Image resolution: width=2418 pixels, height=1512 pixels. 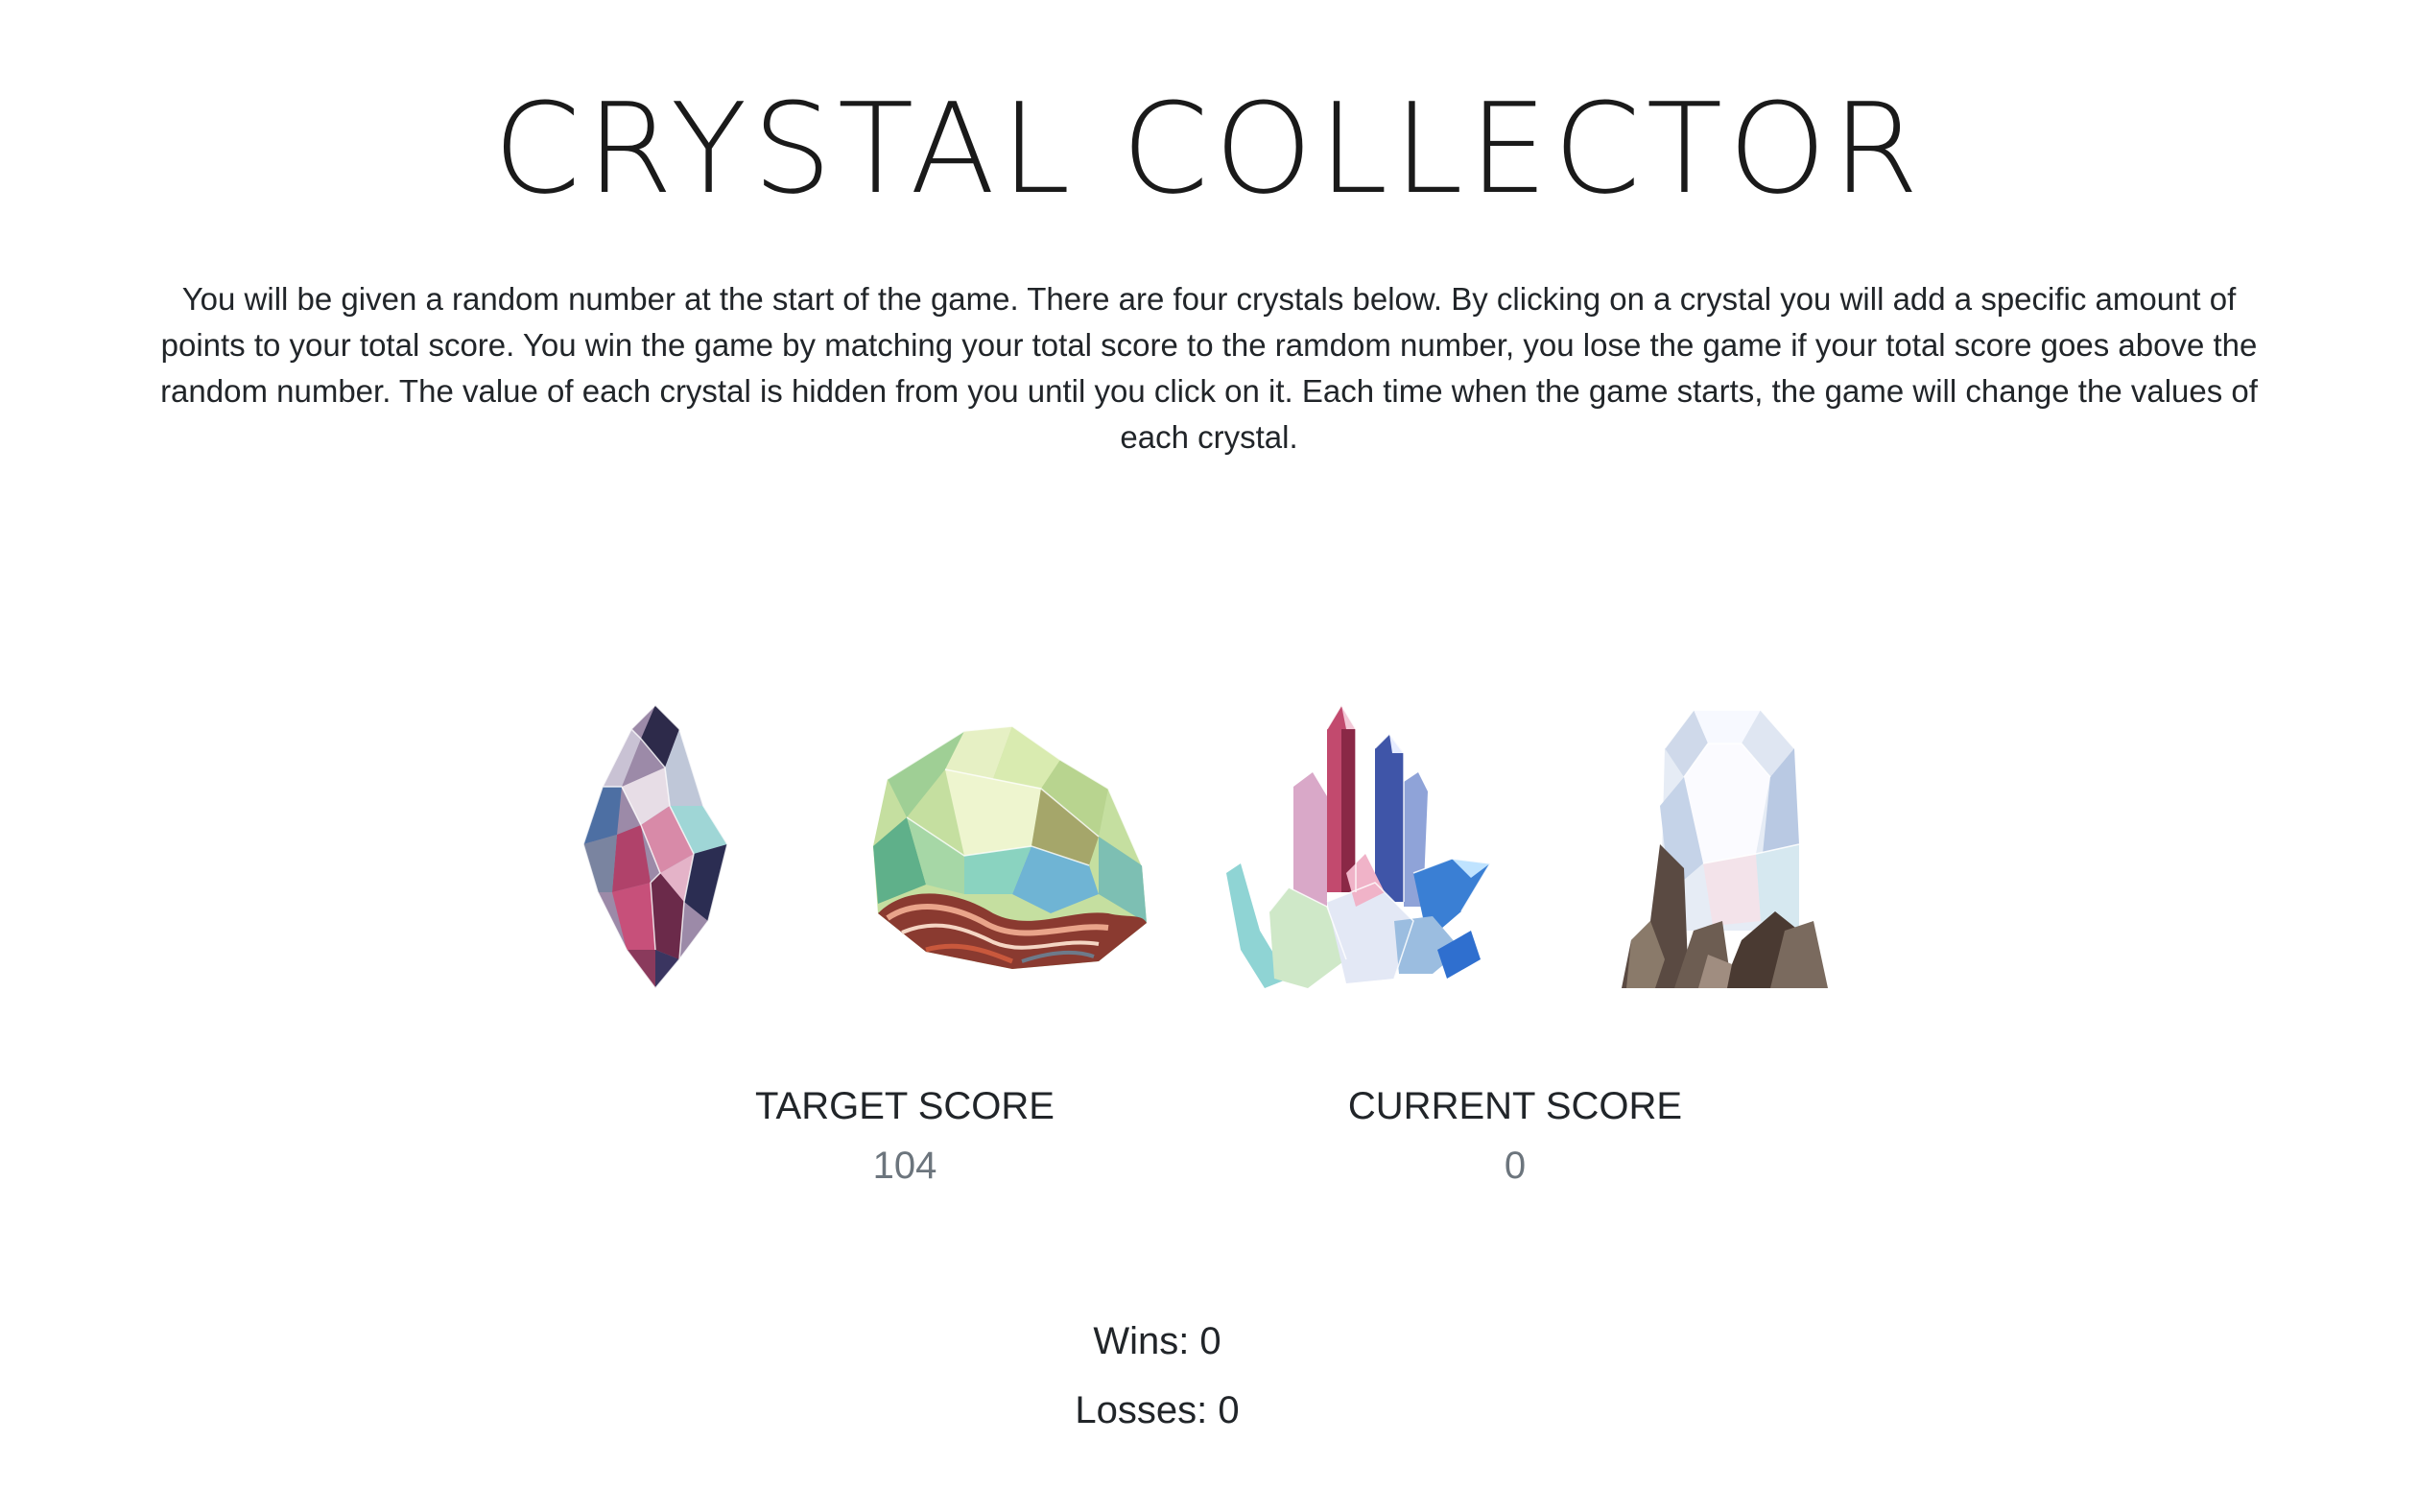 What do you see at coordinates (1516, 1166) in the screenshot?
I see `current-score-value: 0` at bounding box center [1516, 1166].